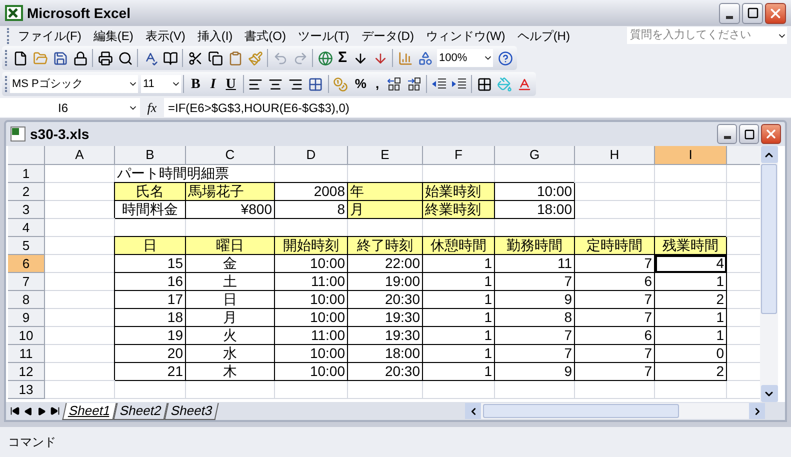  What do you see at coordinates (113, 35) in the screenshot?
I see `menu-item: 編集(E)` at bounding box center [113, 35].